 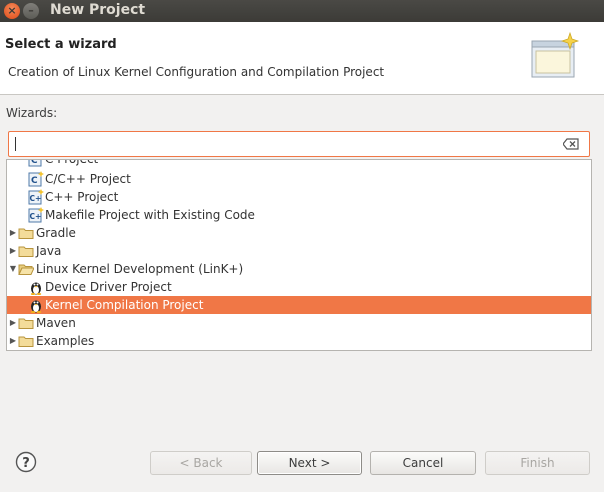 I want to click on header-title: Select a wizard, so click(x=61, y=44).